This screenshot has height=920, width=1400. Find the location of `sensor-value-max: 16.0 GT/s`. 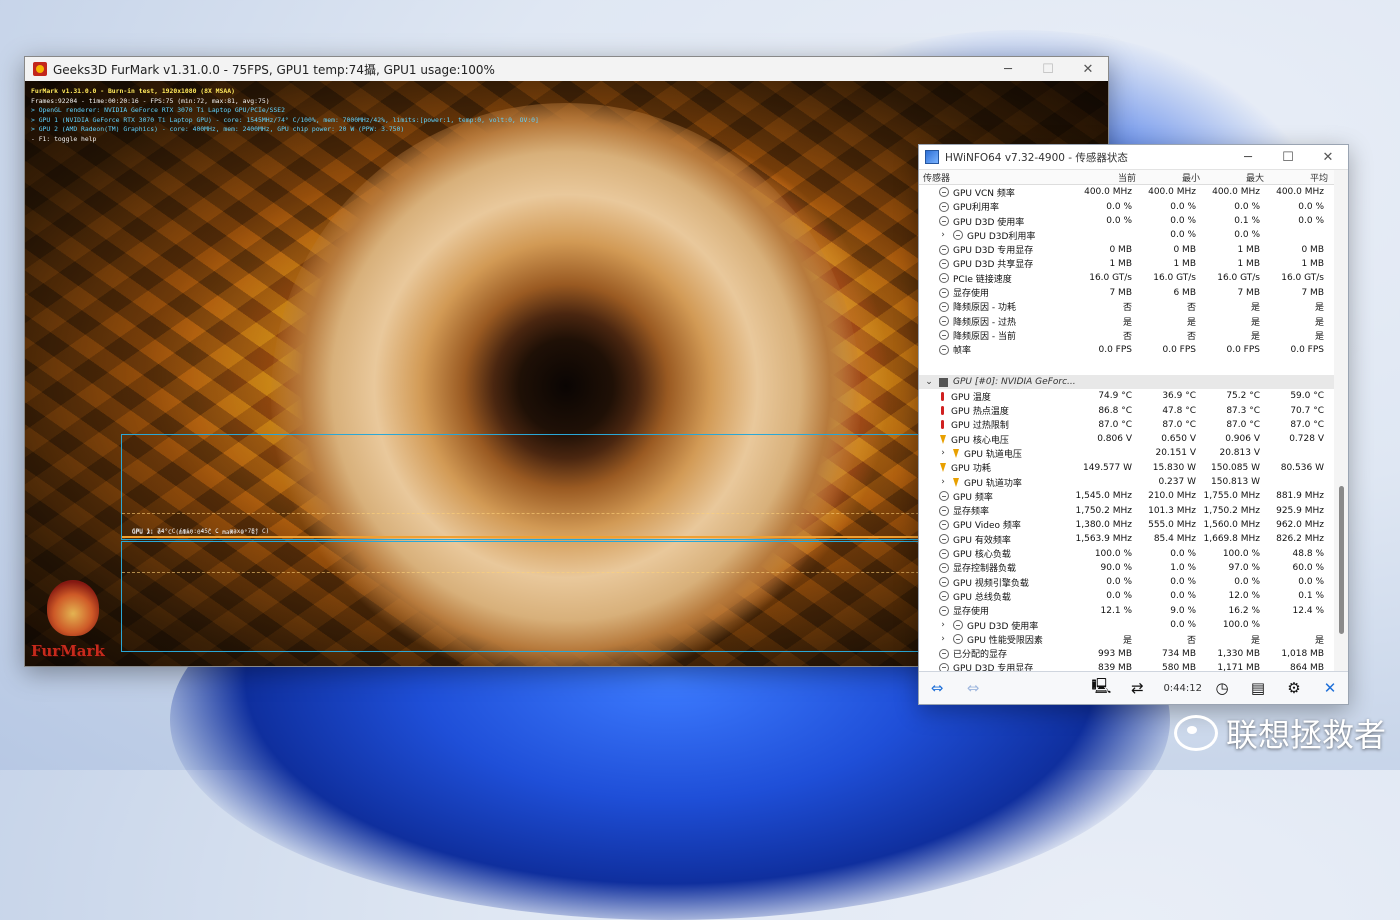

sensor-value-max: 16.0 GT/s is located at coordinates (1238, 278).